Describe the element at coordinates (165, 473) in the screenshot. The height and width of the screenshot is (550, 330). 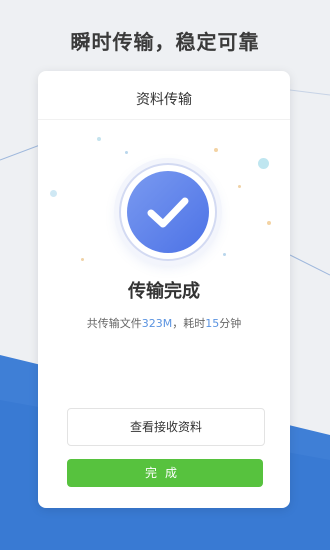
I see `done-button: 完成` at that location.